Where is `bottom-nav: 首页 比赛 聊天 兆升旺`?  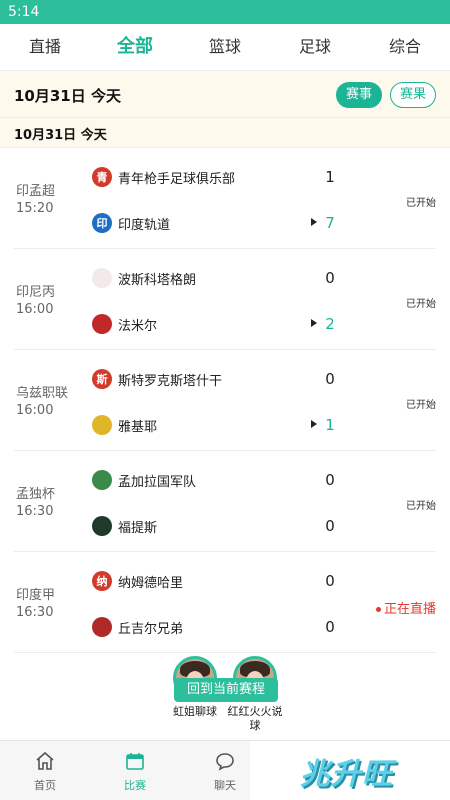
bottom-nav: 首页 比赛 聊天 兆升旺 is located at coordinates (225, 770).